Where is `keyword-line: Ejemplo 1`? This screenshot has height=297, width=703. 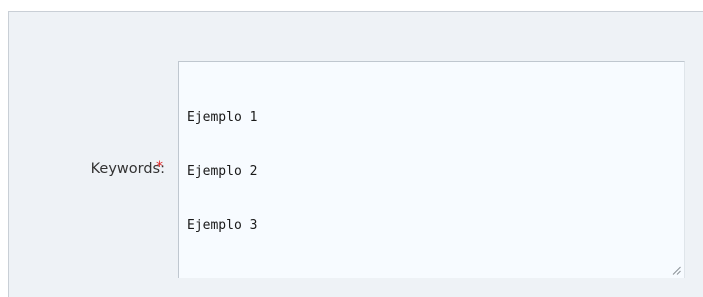
keyword-line: Ejemplo 1 is located at coordinates (222, 117).